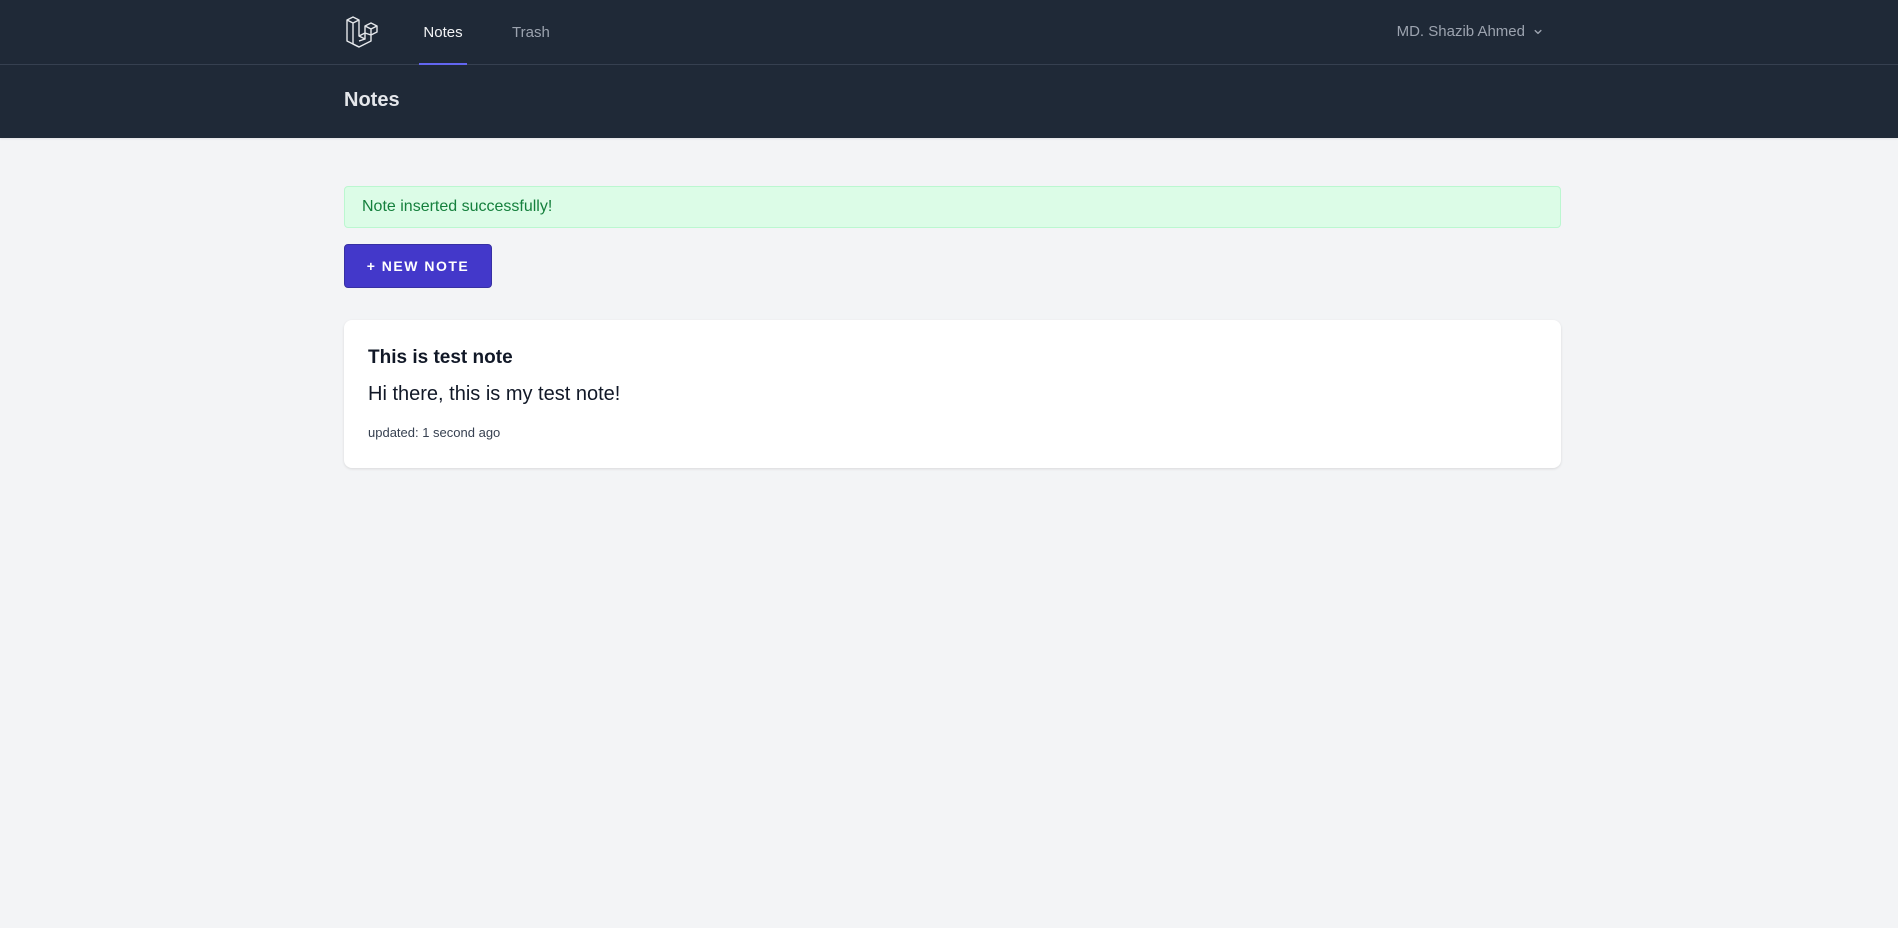 The height and width of the screenshot is (928, 1898). What do you see at coordinates (434, 432) in the screenshot?
I see `note-updated-timestamp: updated: 1 second ago` at bounding box center [434, 432].